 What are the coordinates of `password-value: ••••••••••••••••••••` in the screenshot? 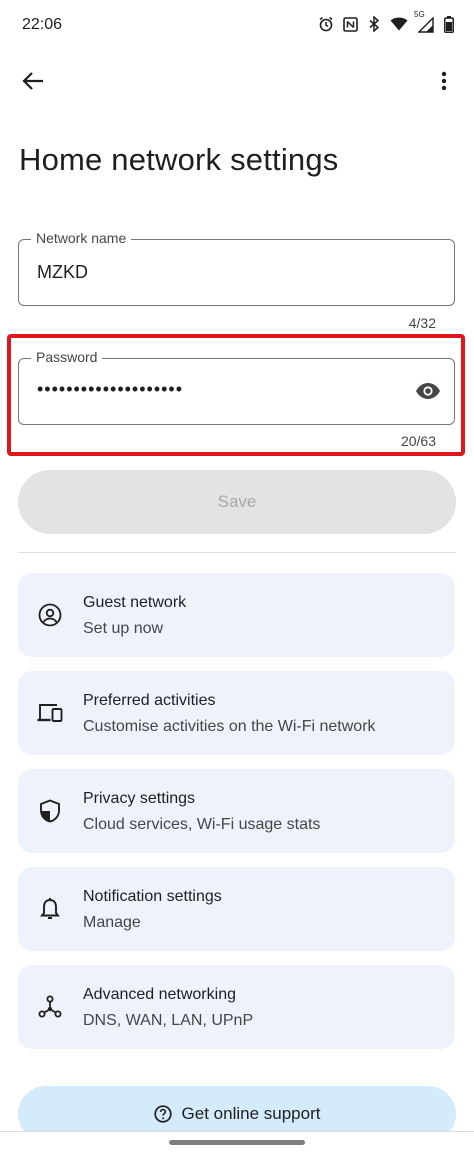 It's located at (110, 389).